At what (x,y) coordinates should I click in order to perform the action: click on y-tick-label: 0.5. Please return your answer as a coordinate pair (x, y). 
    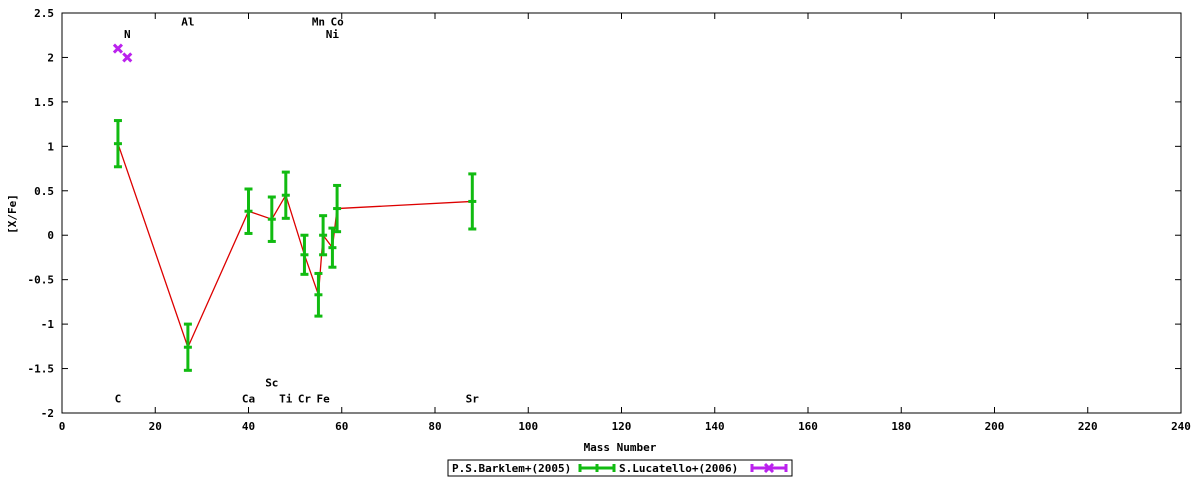
    Looking at the image, I should click on (44, 191).